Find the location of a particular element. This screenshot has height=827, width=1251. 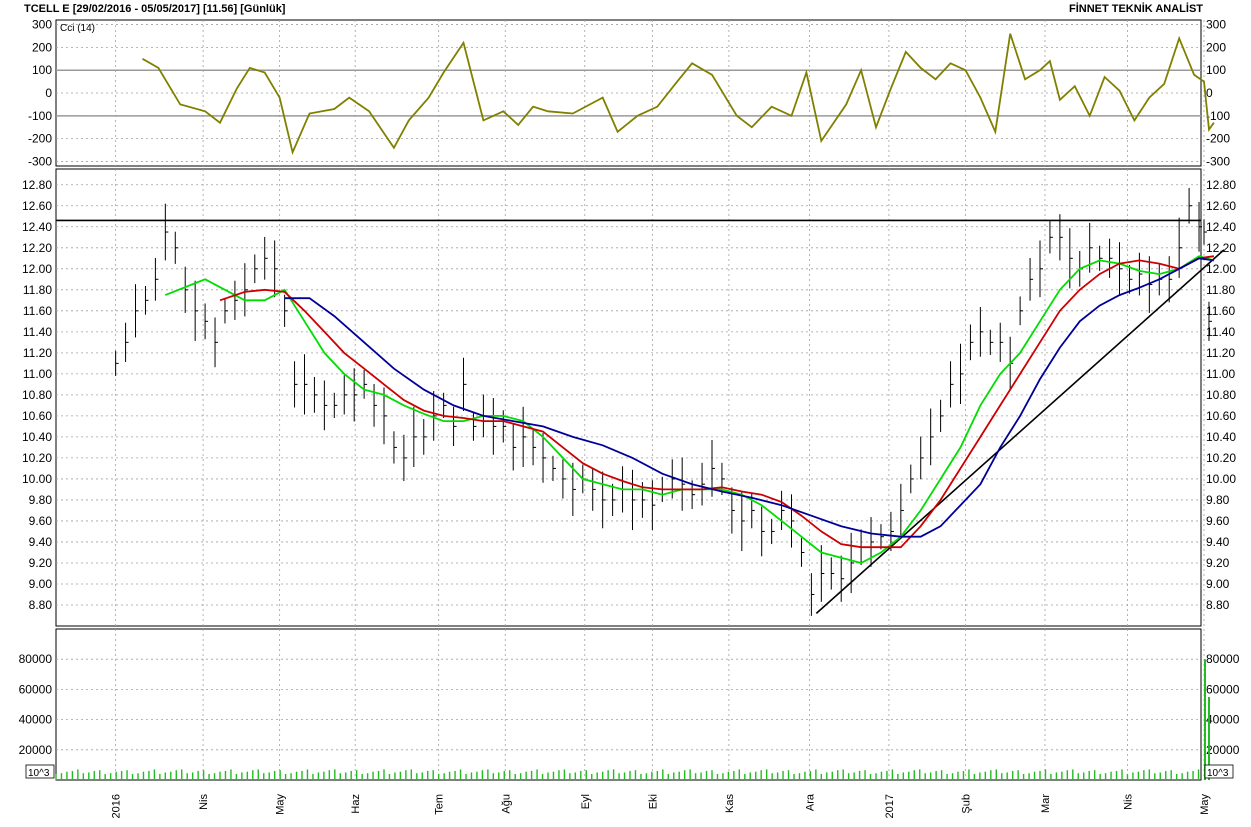

cci-y-tick-label-left: -200 is located at coordinates (40, 139).